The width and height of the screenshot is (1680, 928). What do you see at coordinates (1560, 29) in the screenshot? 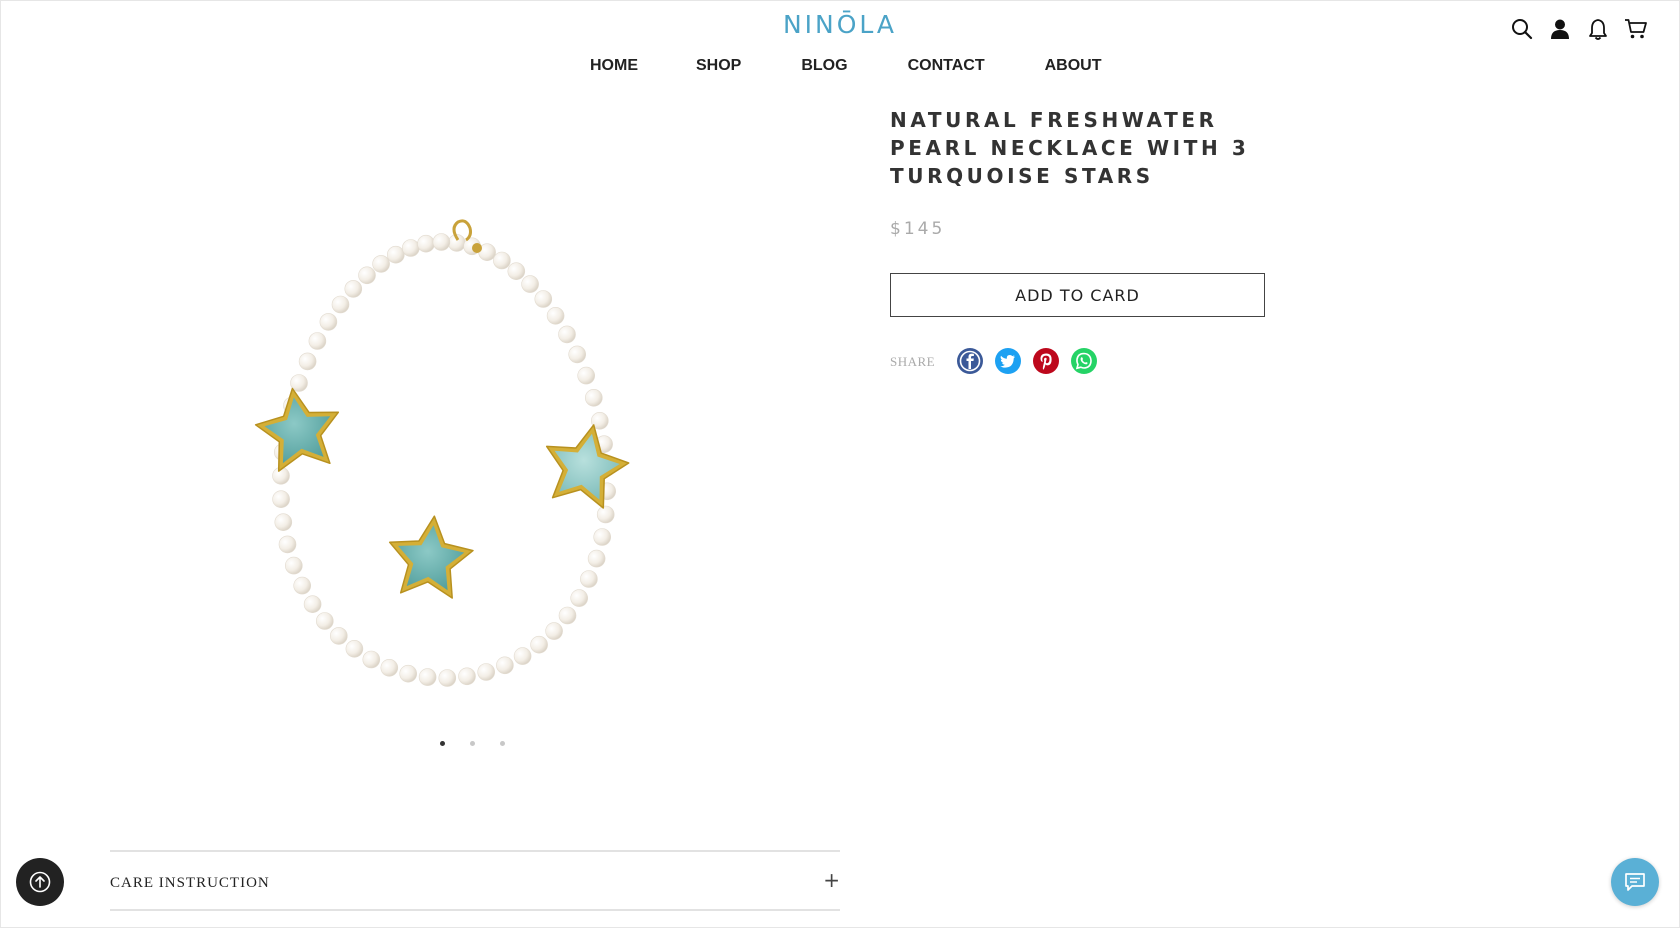
I see `user-icon` at bounding box center [1560, 29].